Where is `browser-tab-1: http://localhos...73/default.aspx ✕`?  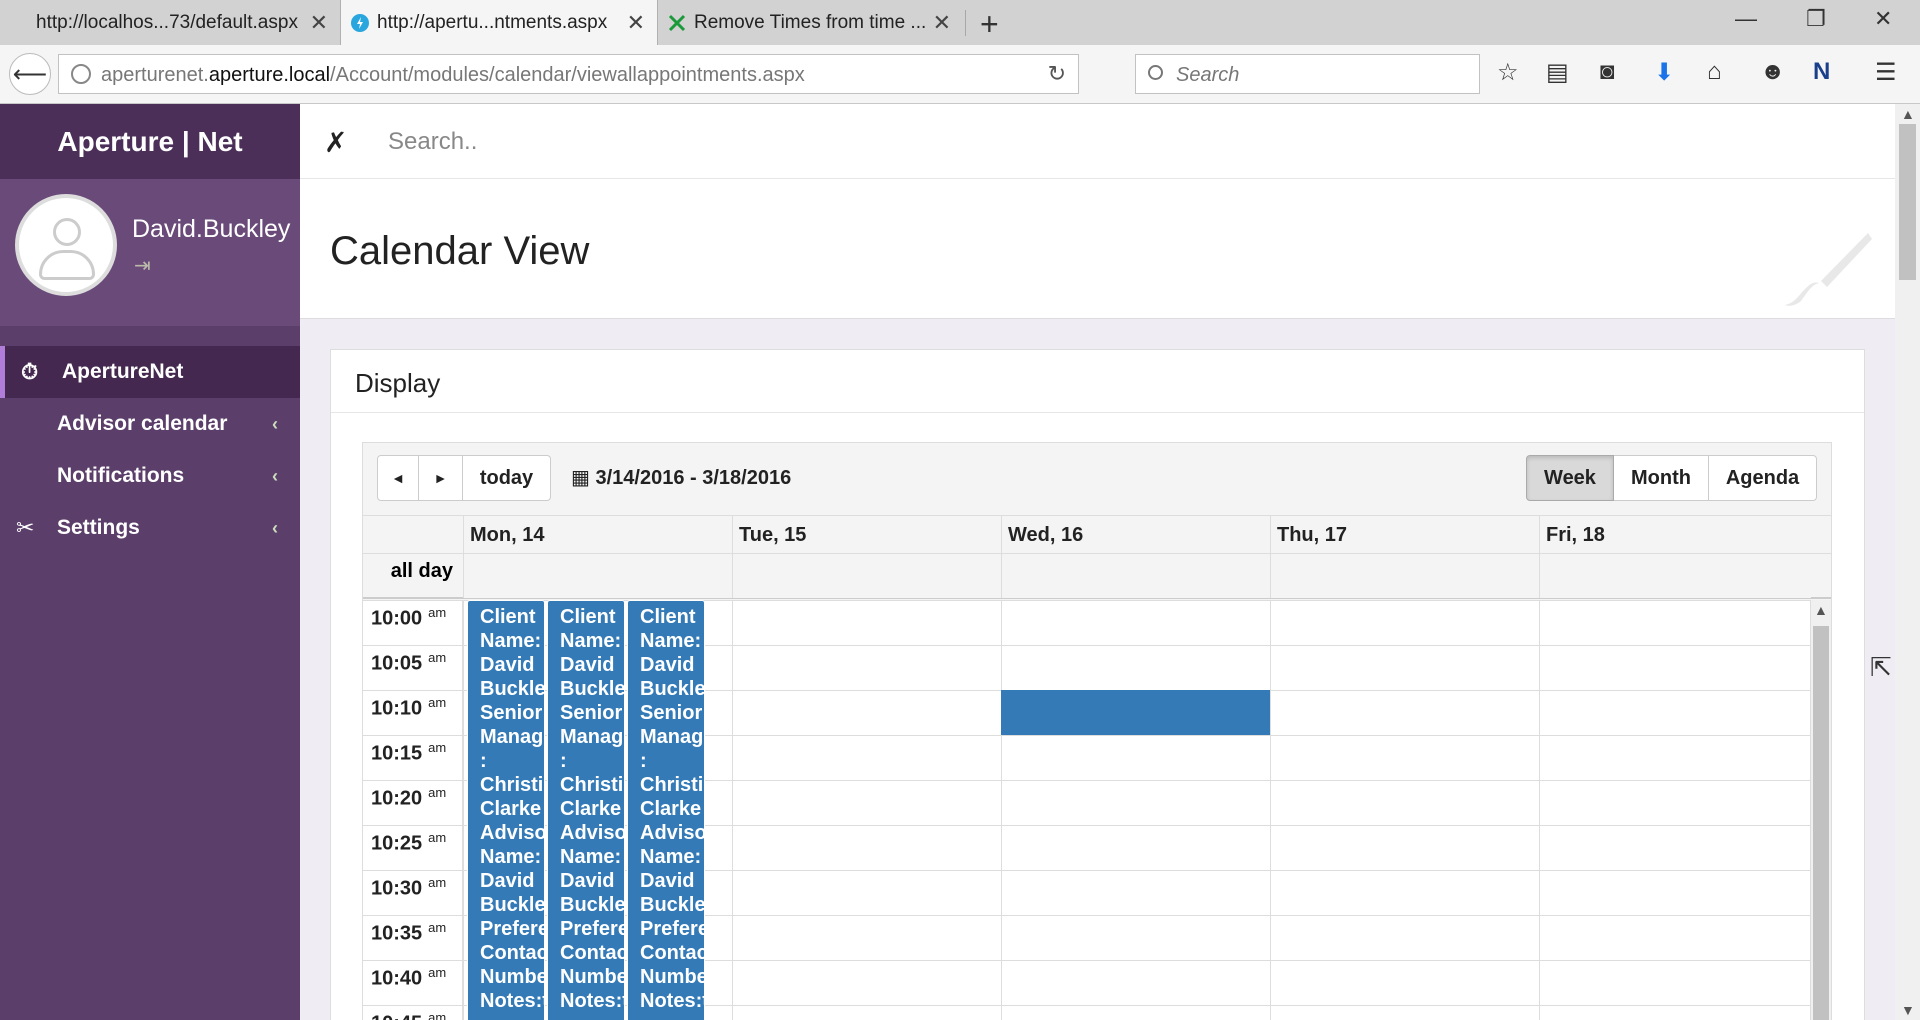
browser-tab-1: http://localhos...73/default.aspx ✕ is located at coordinates (170, 22).